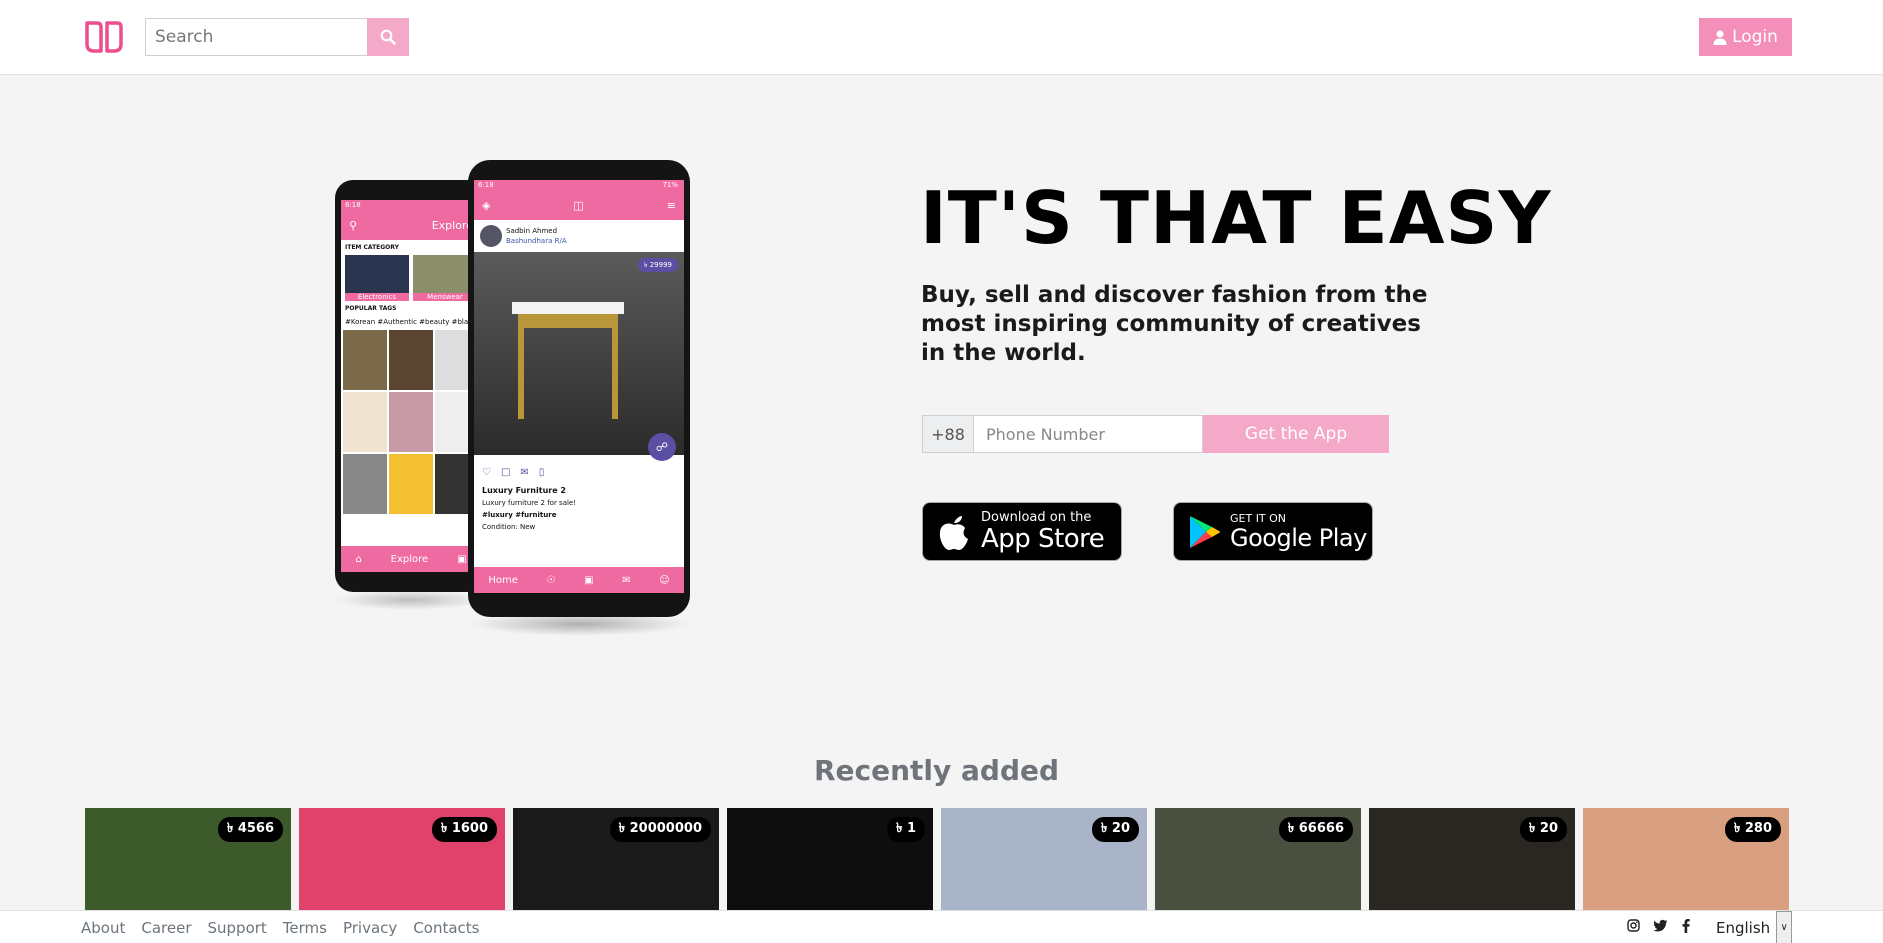  What do you see at coordinates (1298, 538) in the screenshot?
I see `badge-big-text: Google Play` at bounding box center [1298, 538].